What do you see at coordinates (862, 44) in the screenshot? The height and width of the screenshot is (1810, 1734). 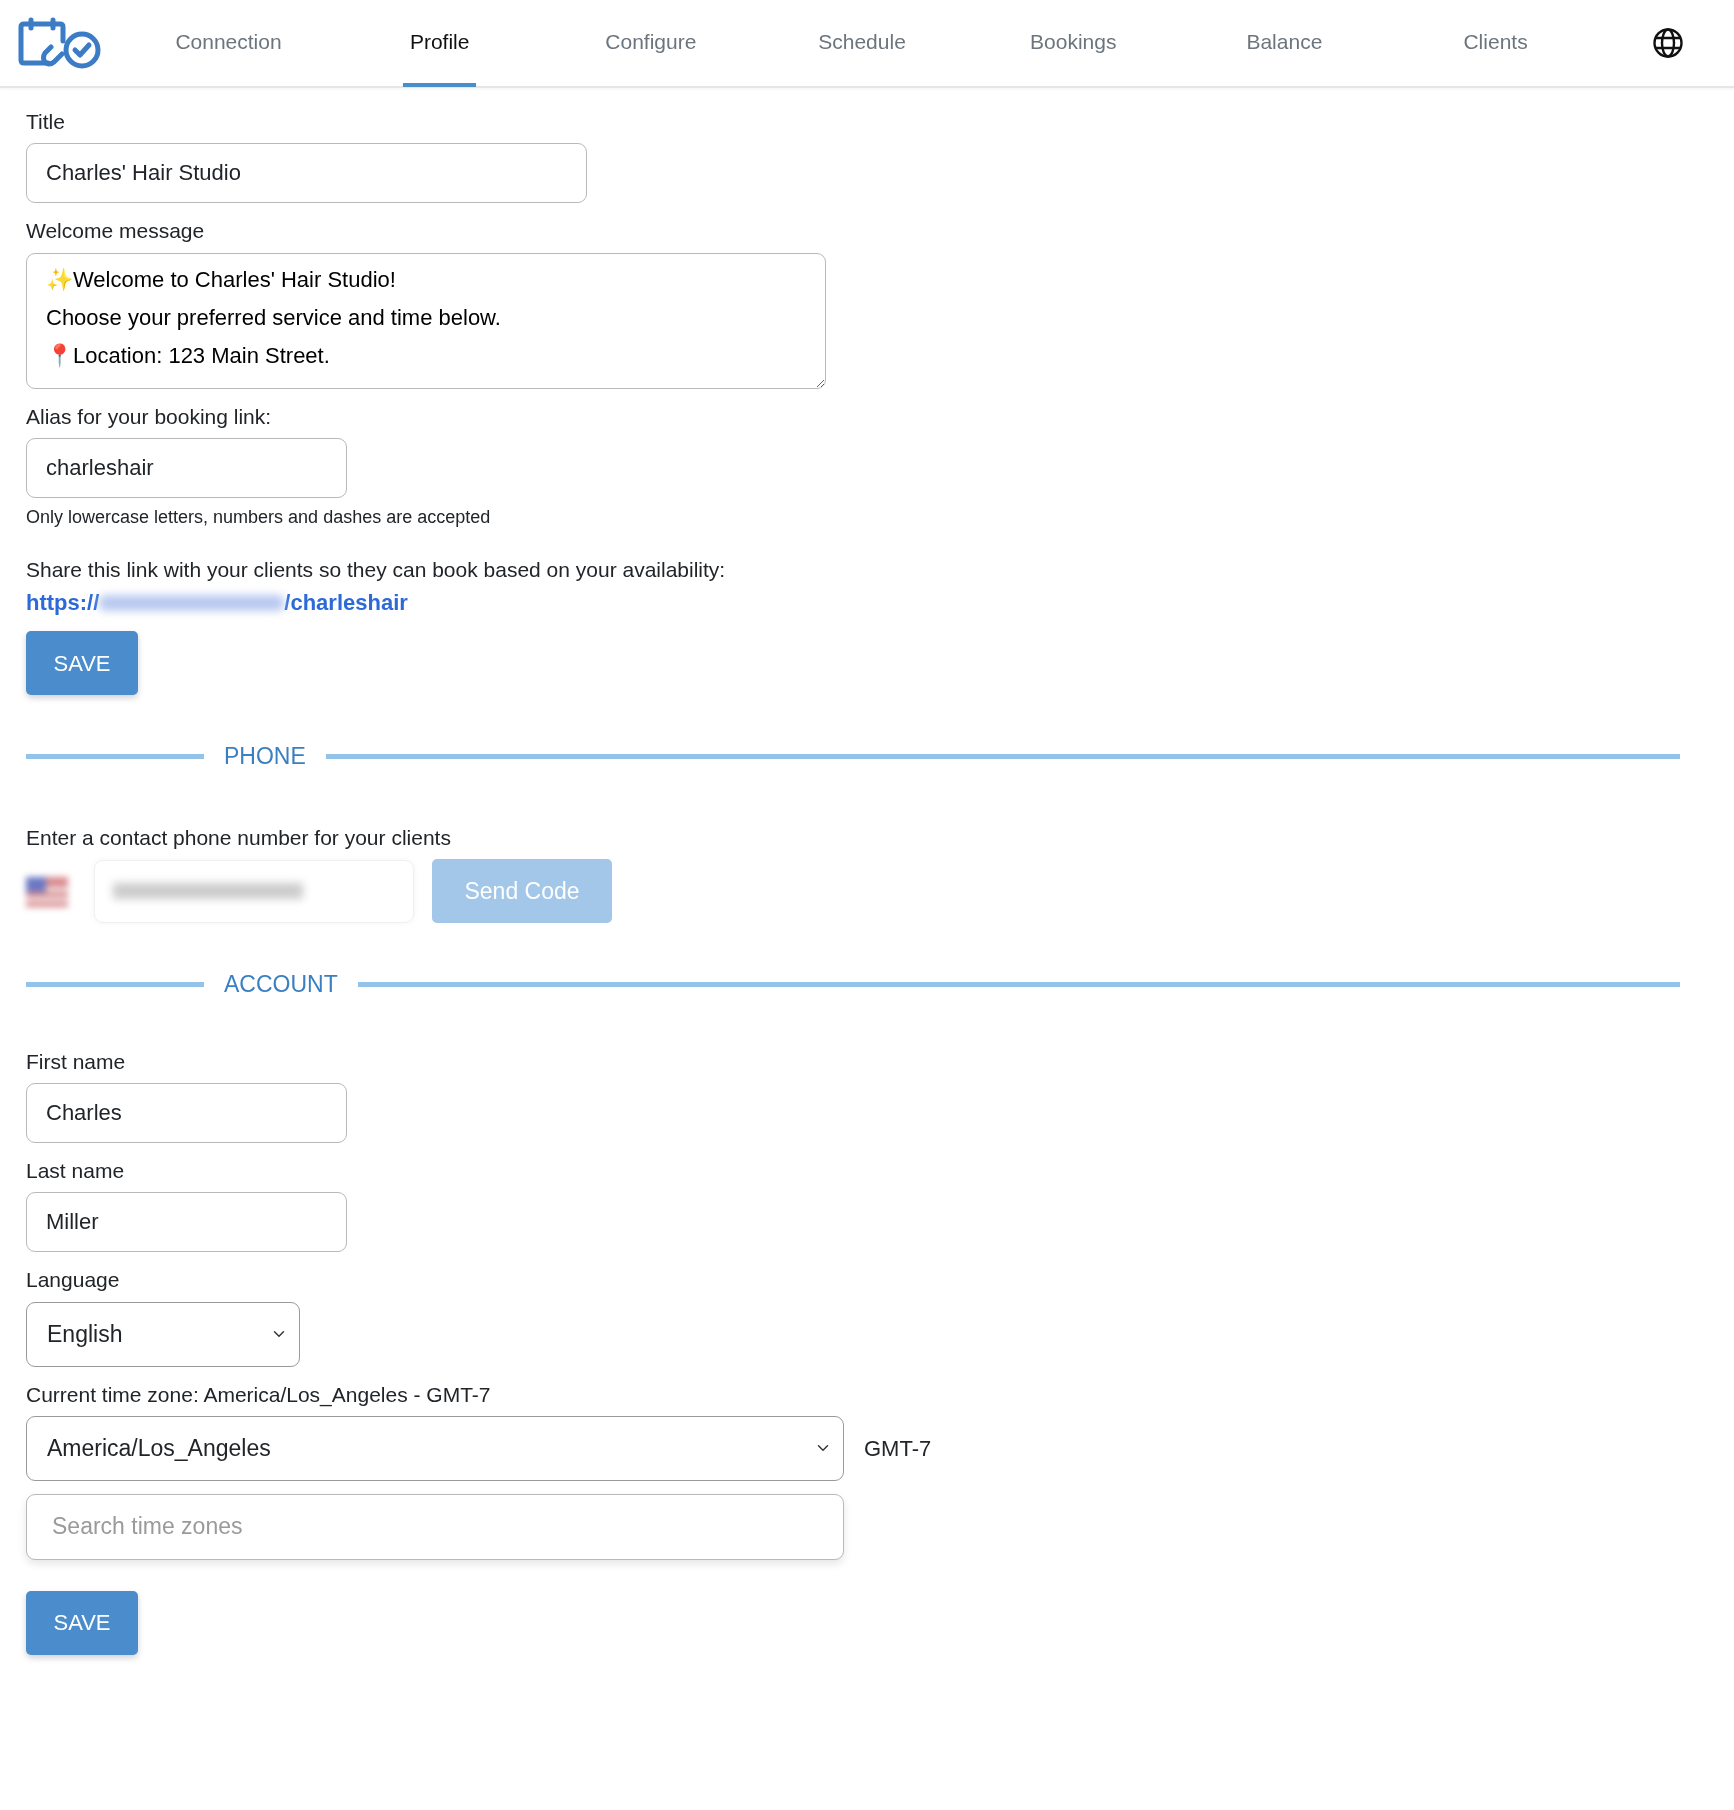 I see `nav-tab: Schedule` at bounding box center [862, 44].